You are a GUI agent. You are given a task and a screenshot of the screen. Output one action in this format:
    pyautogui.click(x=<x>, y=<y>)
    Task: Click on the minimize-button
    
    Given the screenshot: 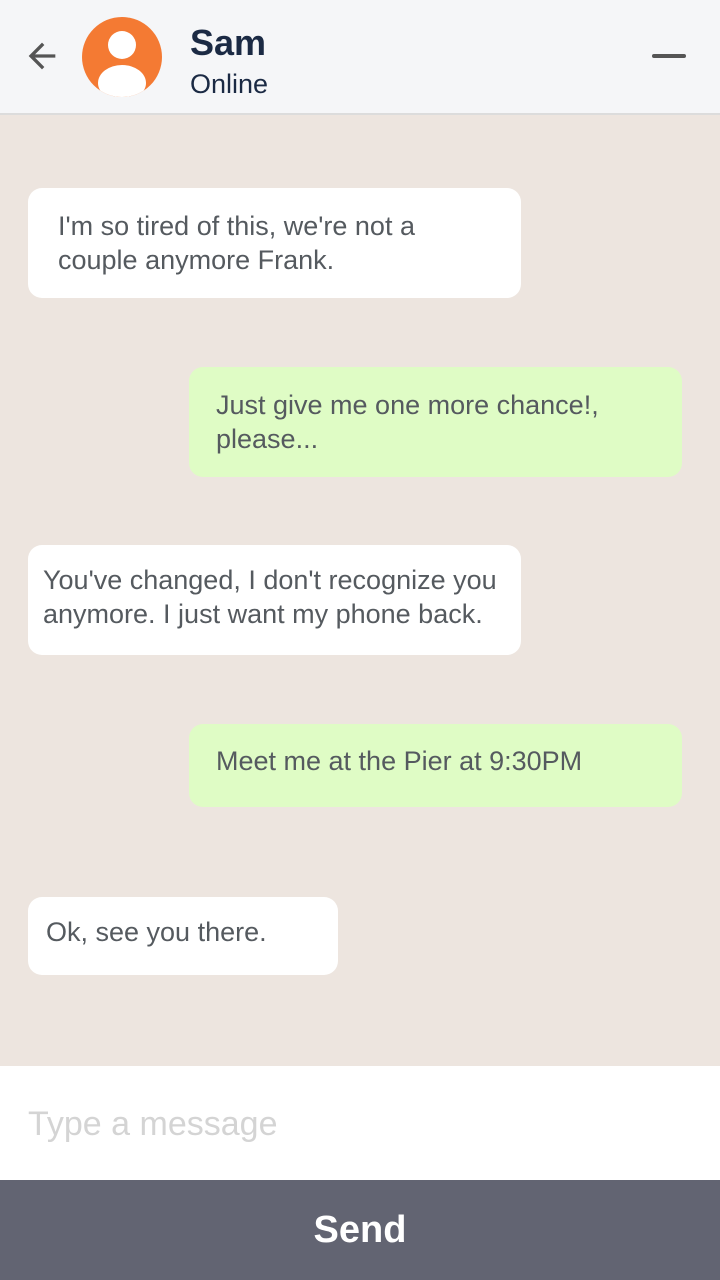 What is the action you would take?
    pyautogui.click(x=669, y=56)
    